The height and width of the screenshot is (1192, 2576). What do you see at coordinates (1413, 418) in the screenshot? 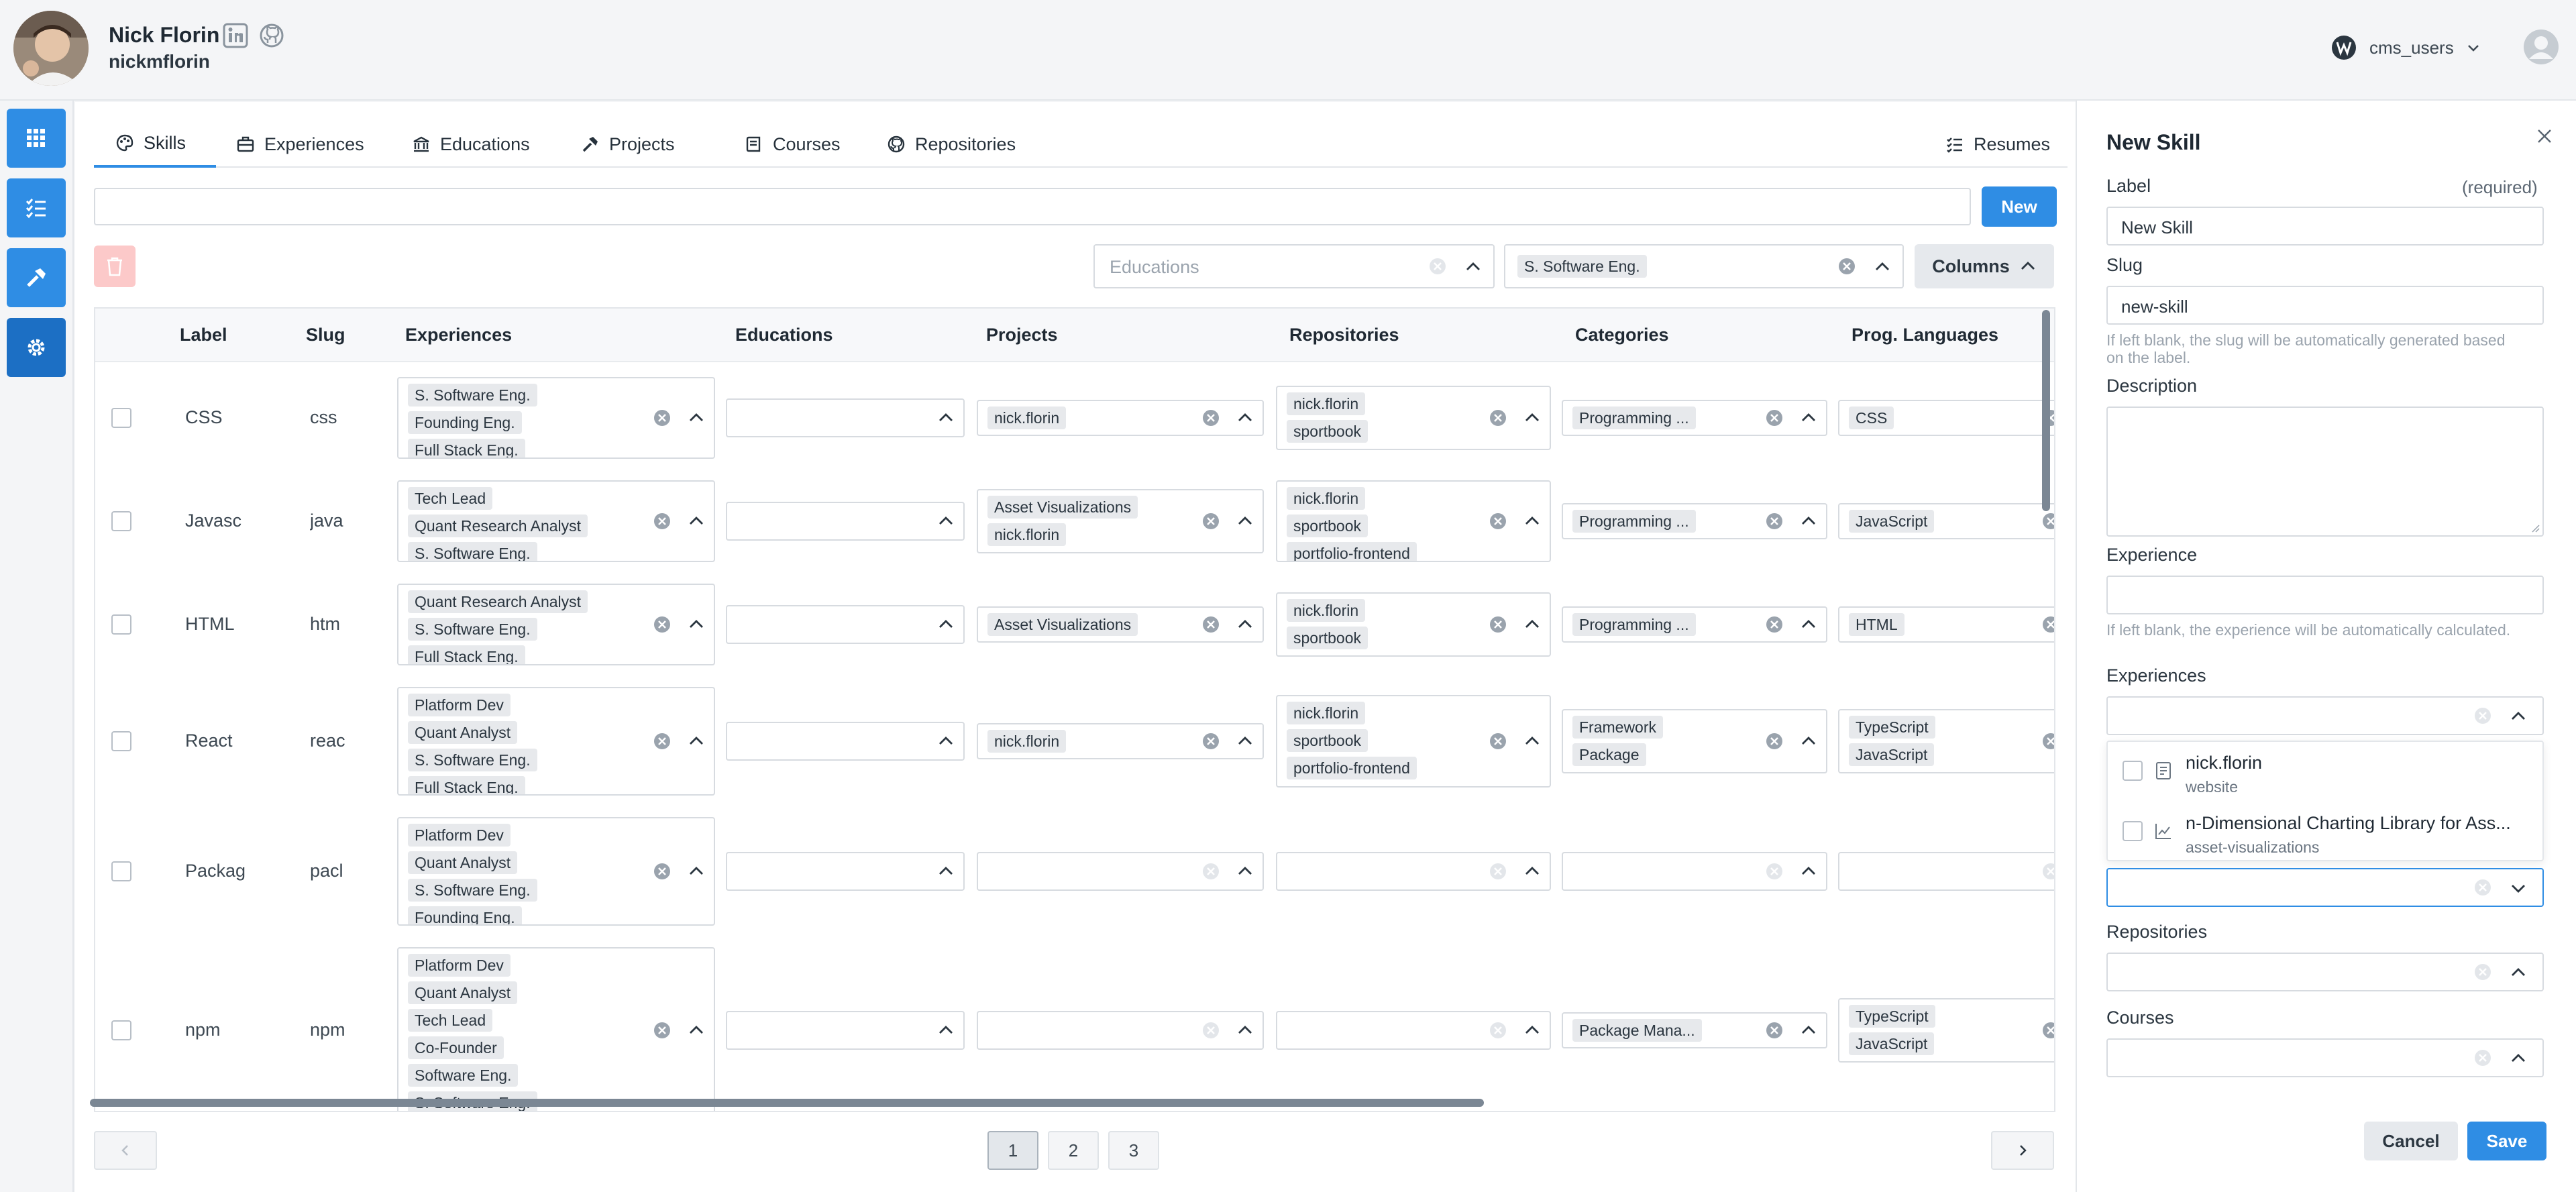
I see `cell-repositories-select: nick.florin sportbook` at bounding box center [1413, 418].